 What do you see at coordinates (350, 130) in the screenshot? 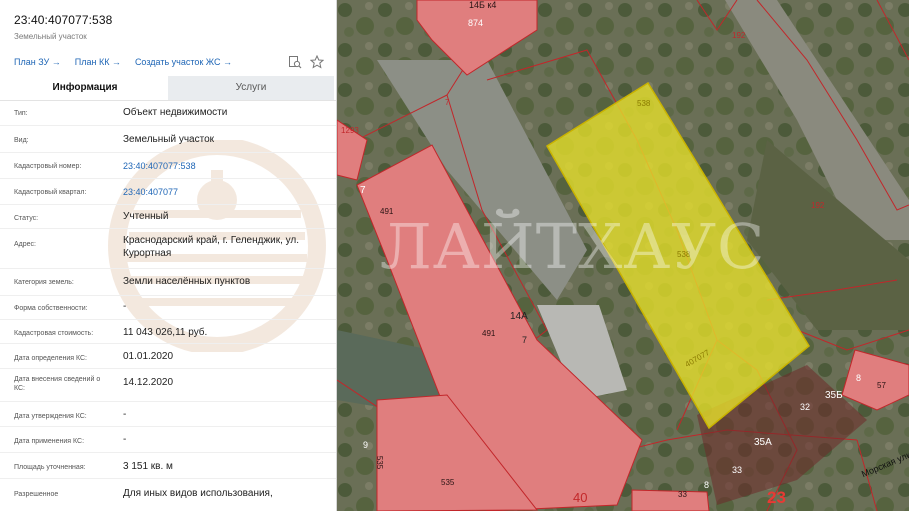
I see `label-1293: 1293` at bounding box center [350, 130].